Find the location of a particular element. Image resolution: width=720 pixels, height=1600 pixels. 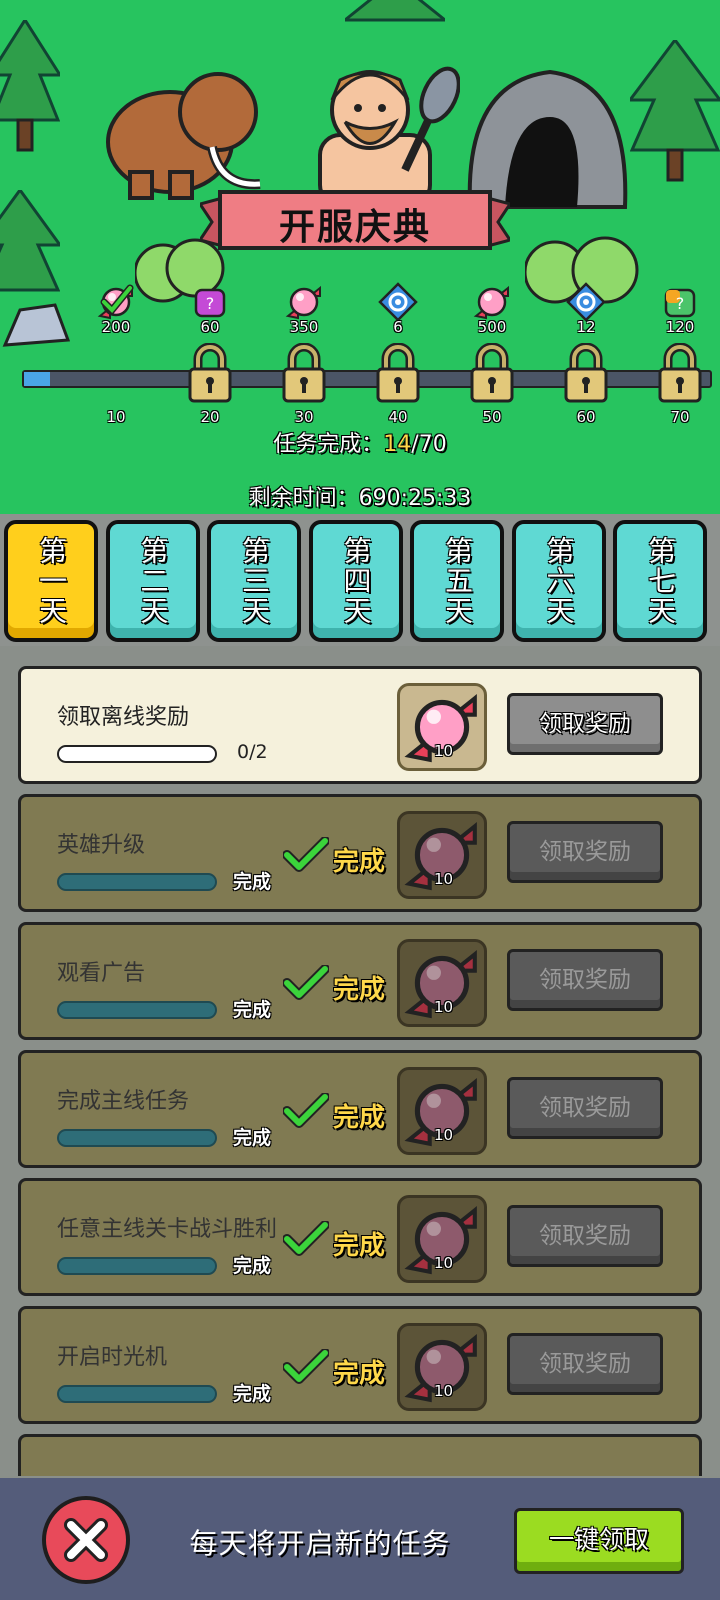

remaining-time-value: 690:25:33 is located at coordinates (415, 498).